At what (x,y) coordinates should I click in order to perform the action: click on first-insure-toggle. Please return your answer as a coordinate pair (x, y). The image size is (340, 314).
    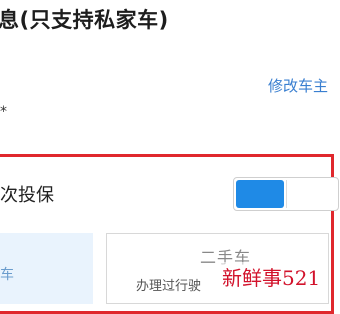
    Looking at the image, I should click on (286, 194).